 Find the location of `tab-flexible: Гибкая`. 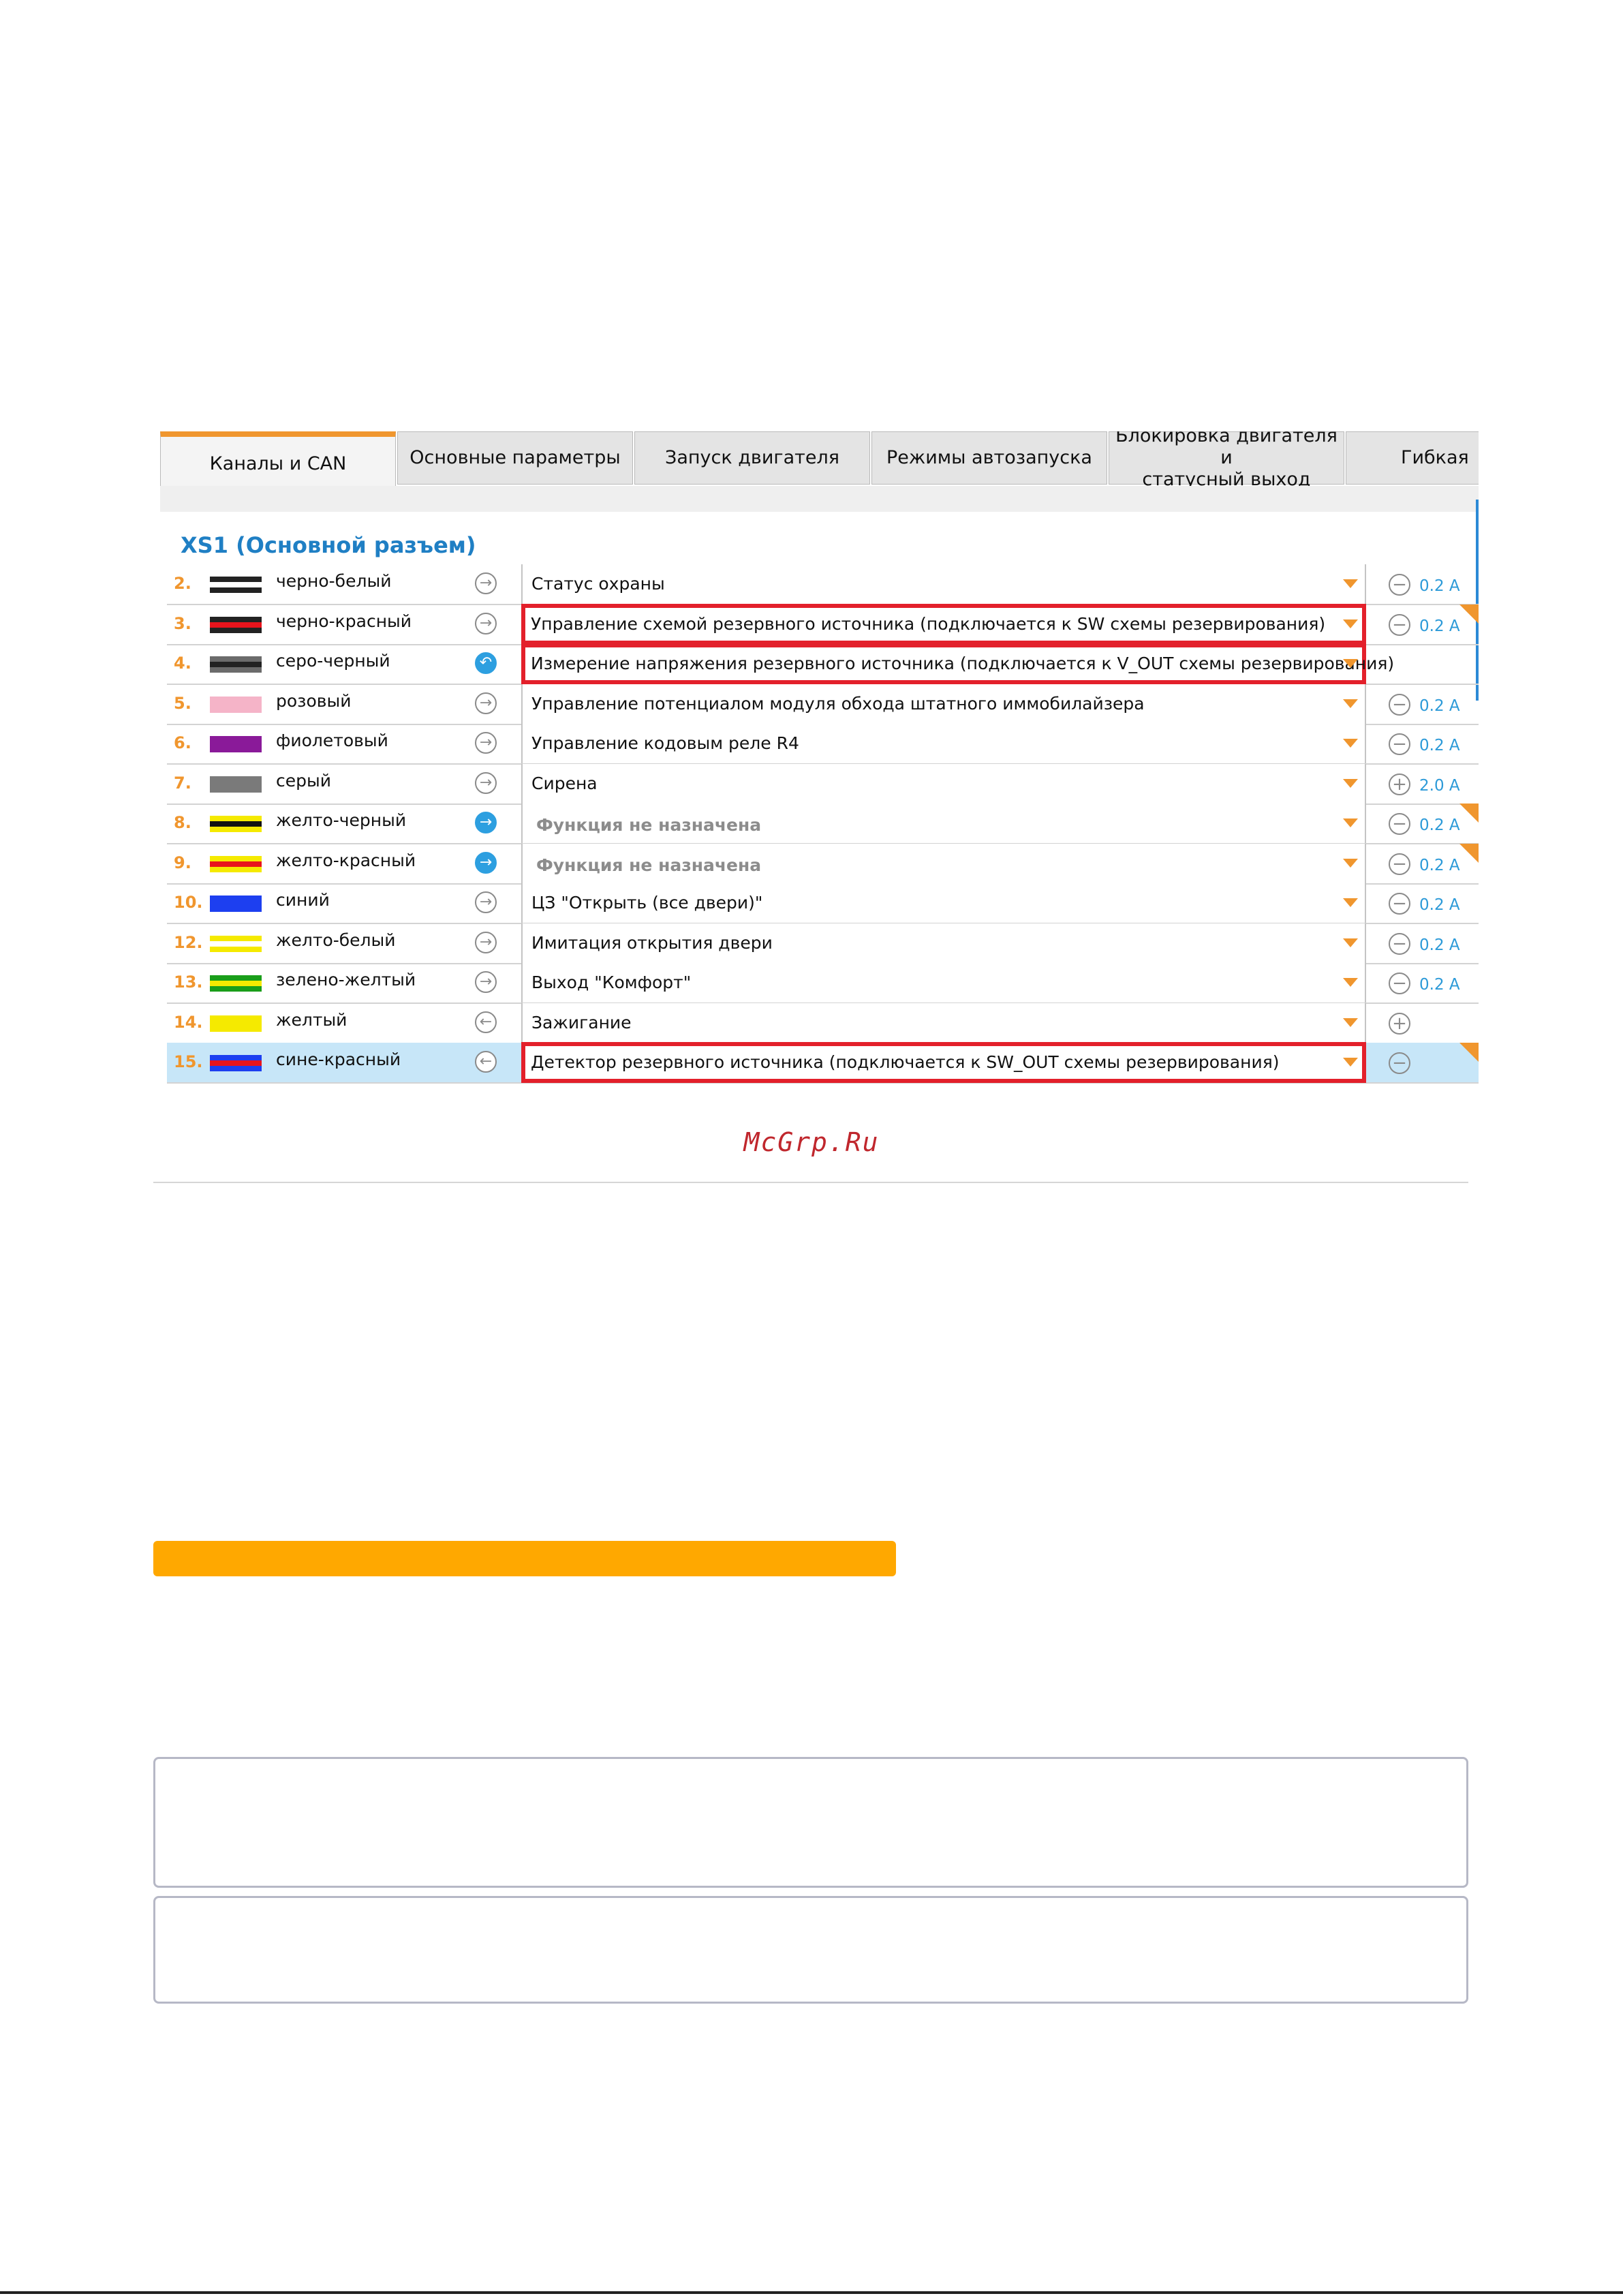

tab-flexible: Гибкая is located at coordinates (1412, 458).